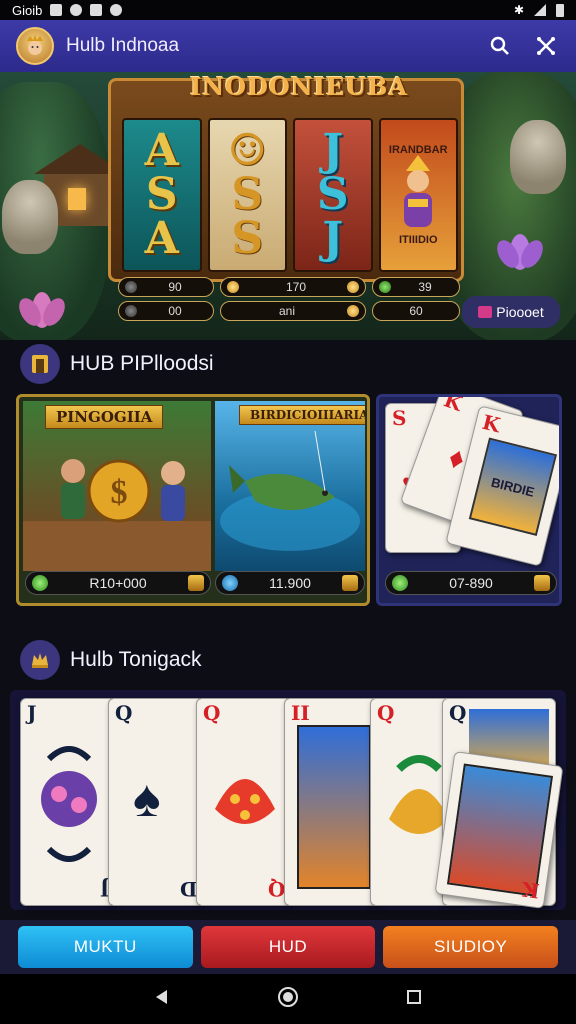 This screenshot has width=576, height=1024. I want to click on reel-4: IRANDBAR ITIIIDIO, so click(418, 195).